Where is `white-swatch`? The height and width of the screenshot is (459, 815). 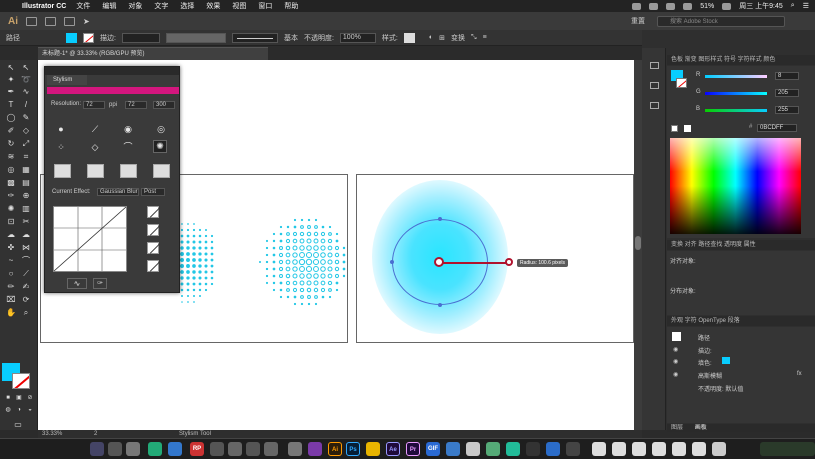 white-swatch is located at coordinates (687, 128).